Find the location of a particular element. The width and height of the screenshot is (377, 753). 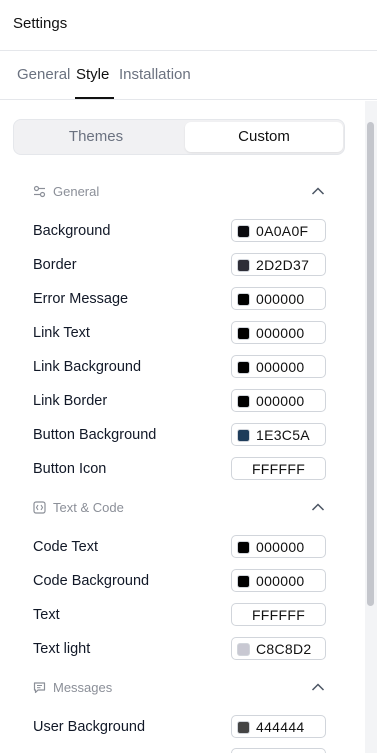

active-tab-indicator is located at coordinates (94, 98).